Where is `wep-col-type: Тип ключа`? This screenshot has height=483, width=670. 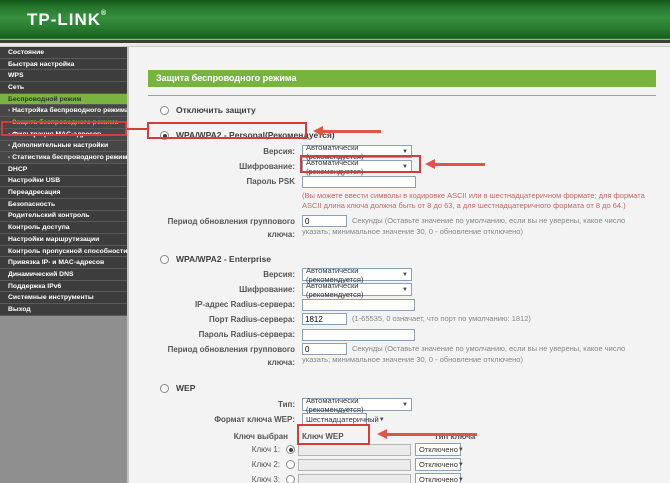
wep-col-type: Тип ключа is located at coordinates (455, 436).